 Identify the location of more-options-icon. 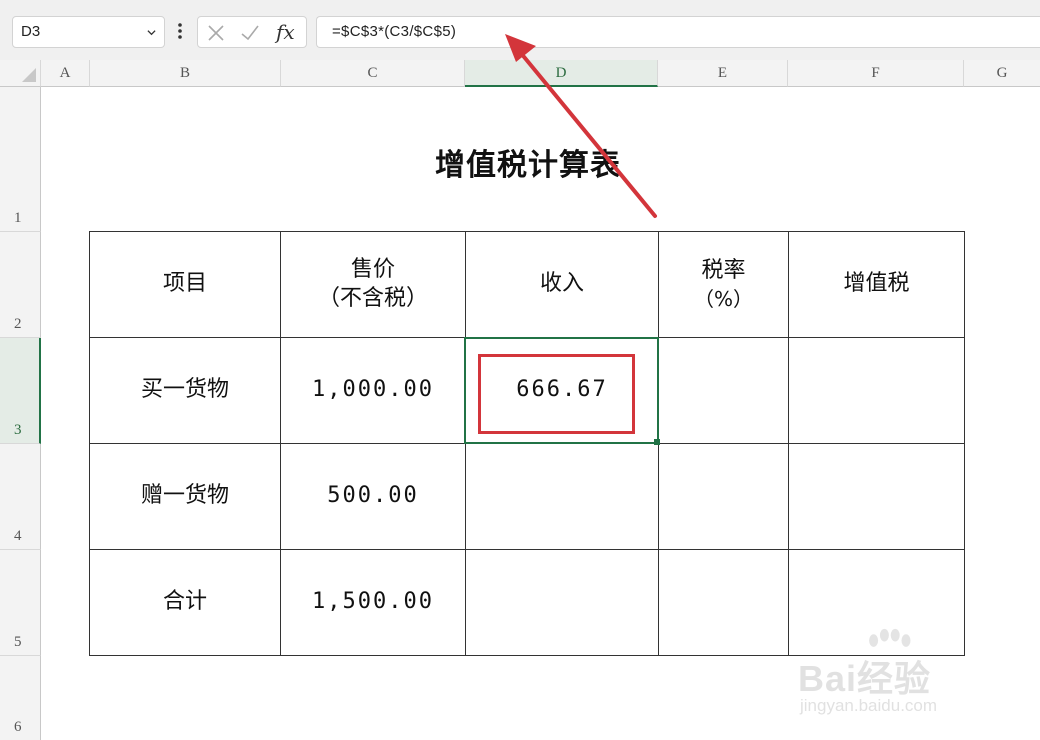
(180, 31).